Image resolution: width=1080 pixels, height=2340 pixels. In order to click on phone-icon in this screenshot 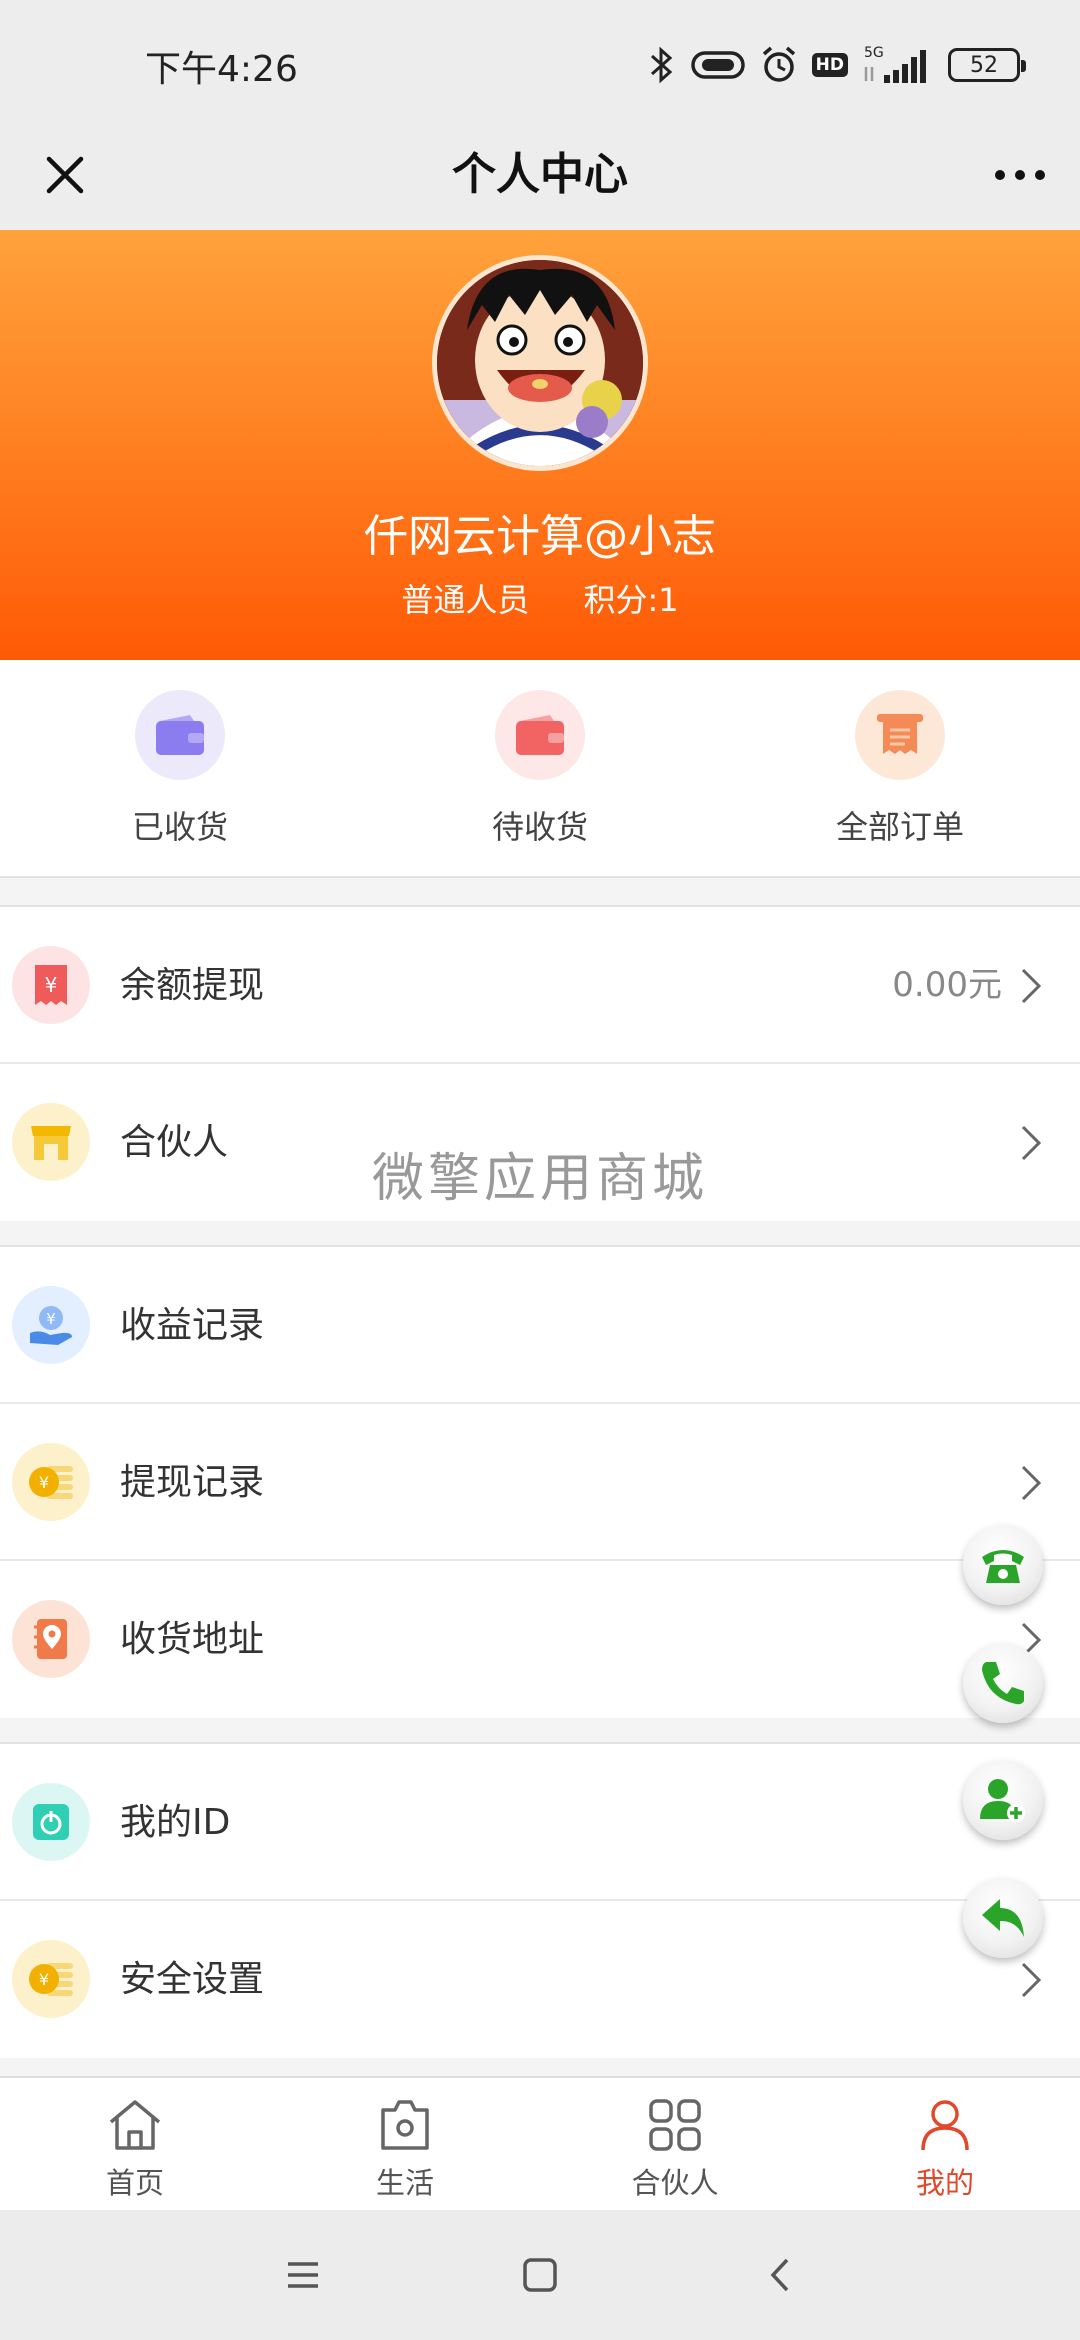, I will do `click(1003, 1683)`.